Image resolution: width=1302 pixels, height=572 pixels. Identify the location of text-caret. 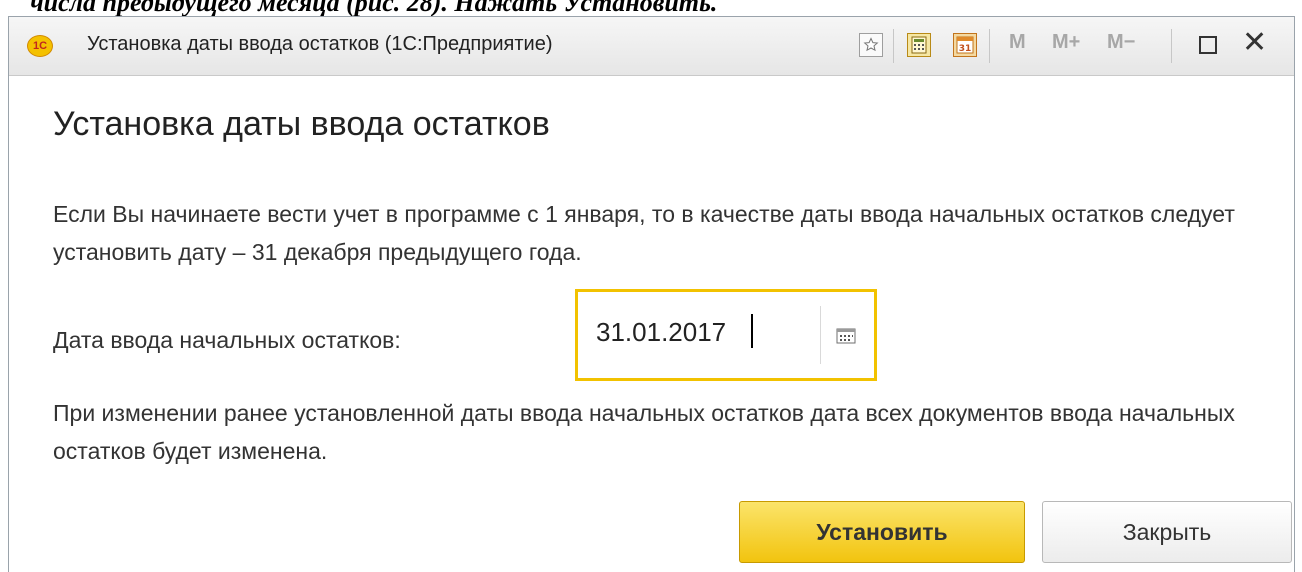
(752, 331).